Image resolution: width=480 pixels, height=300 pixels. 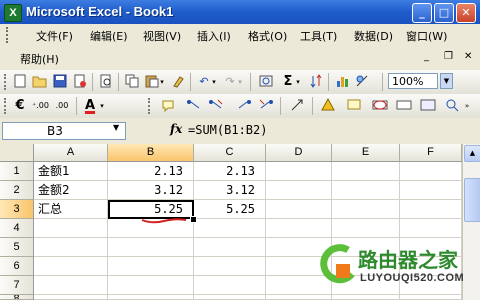 What do you see at coordinates (426, 56) in the screenshot?
I see `mdi-minimize-icon: _` at bounding box center [426, 56].